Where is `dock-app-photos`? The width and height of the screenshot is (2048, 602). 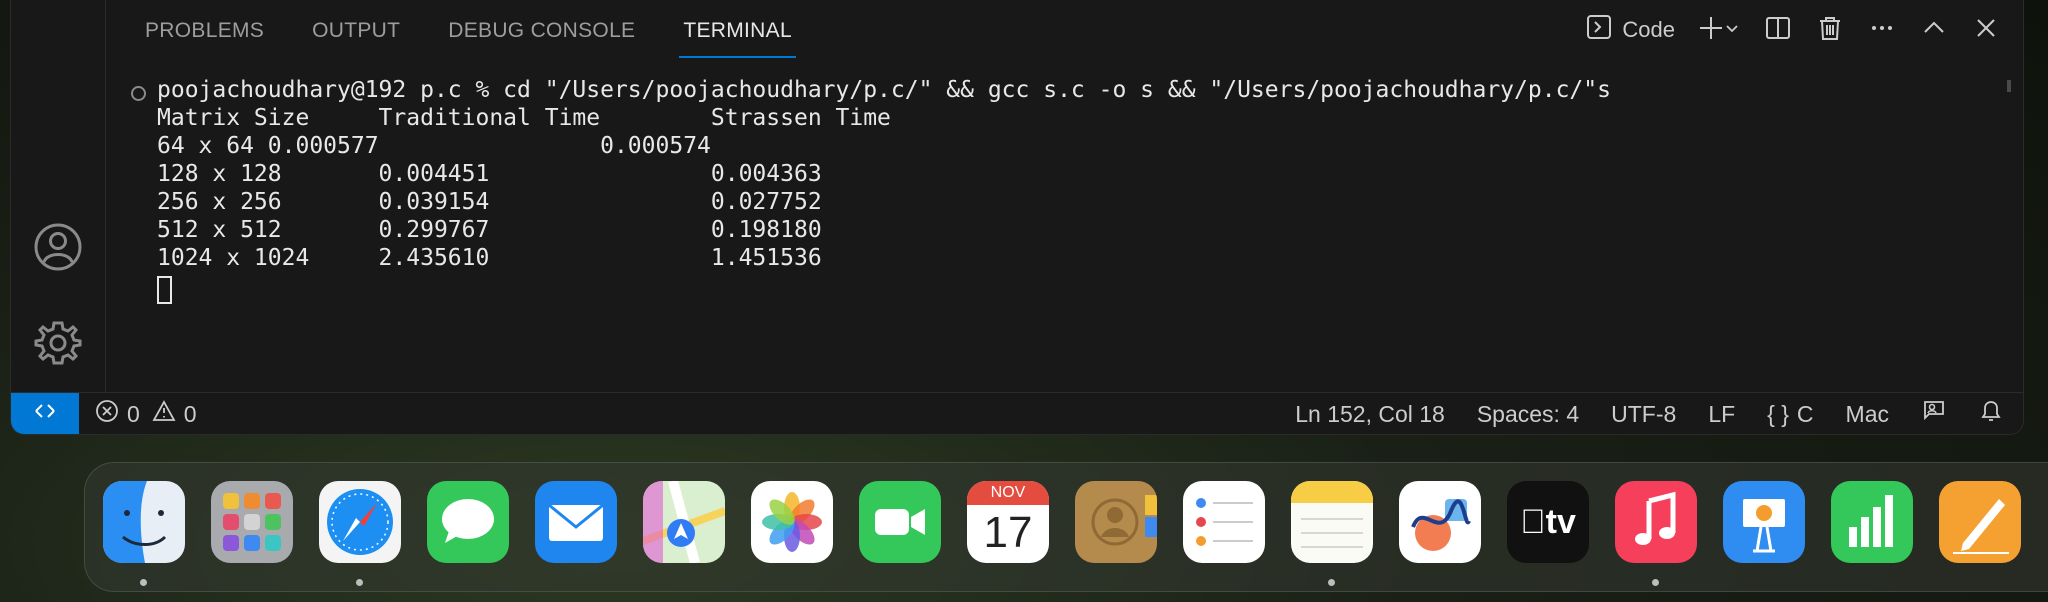
dock-app-photos is located at coordinates (792, 522).